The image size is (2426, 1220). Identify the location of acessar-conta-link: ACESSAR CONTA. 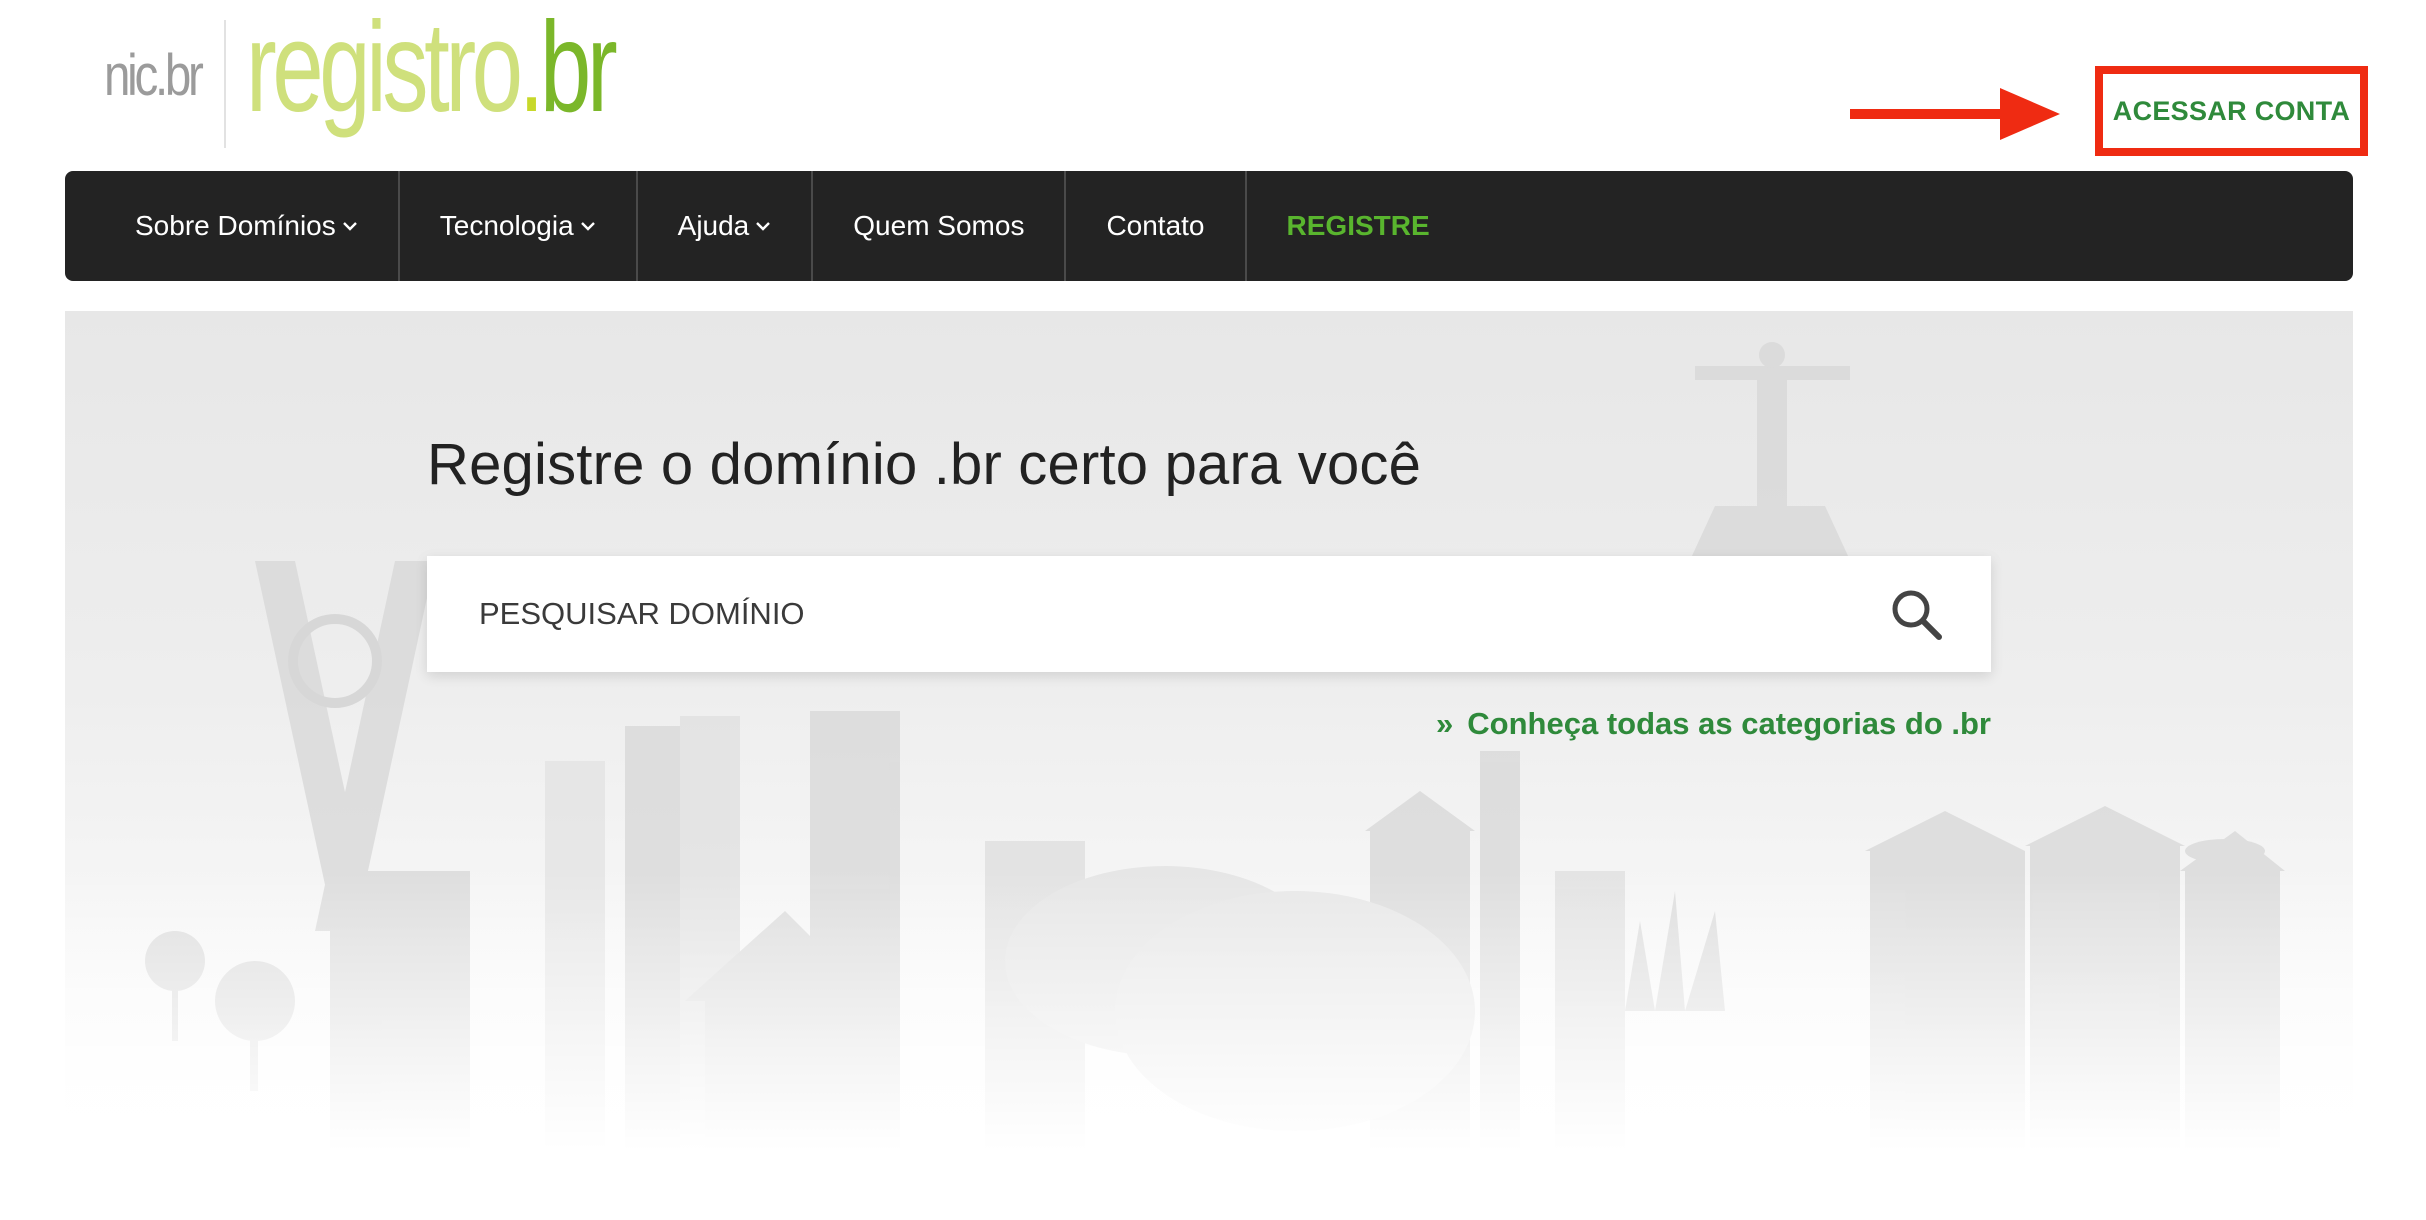
(2231, 111).